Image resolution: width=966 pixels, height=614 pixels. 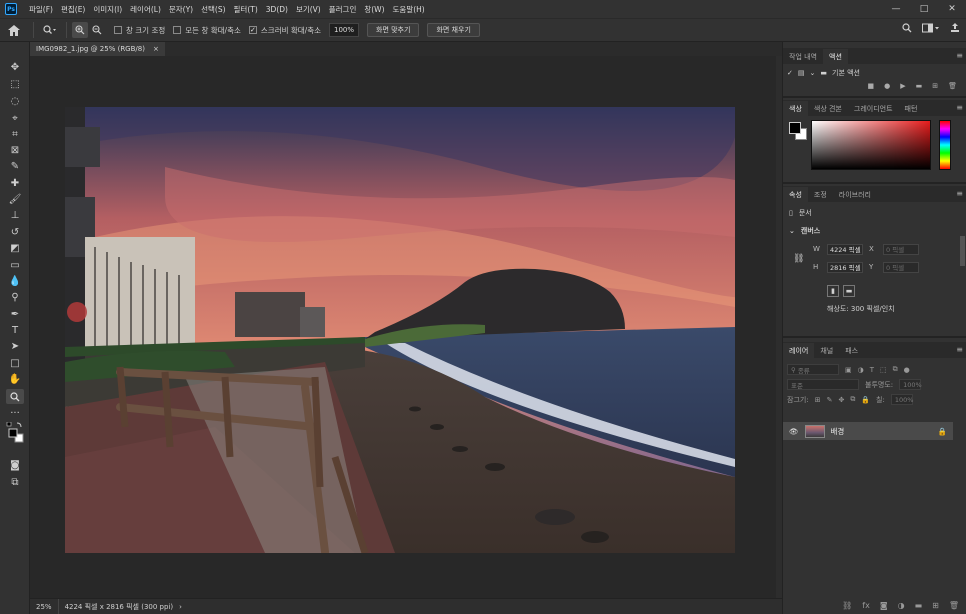 I want to click on add-mask-icon: ◙, so click(x=884, y=605).